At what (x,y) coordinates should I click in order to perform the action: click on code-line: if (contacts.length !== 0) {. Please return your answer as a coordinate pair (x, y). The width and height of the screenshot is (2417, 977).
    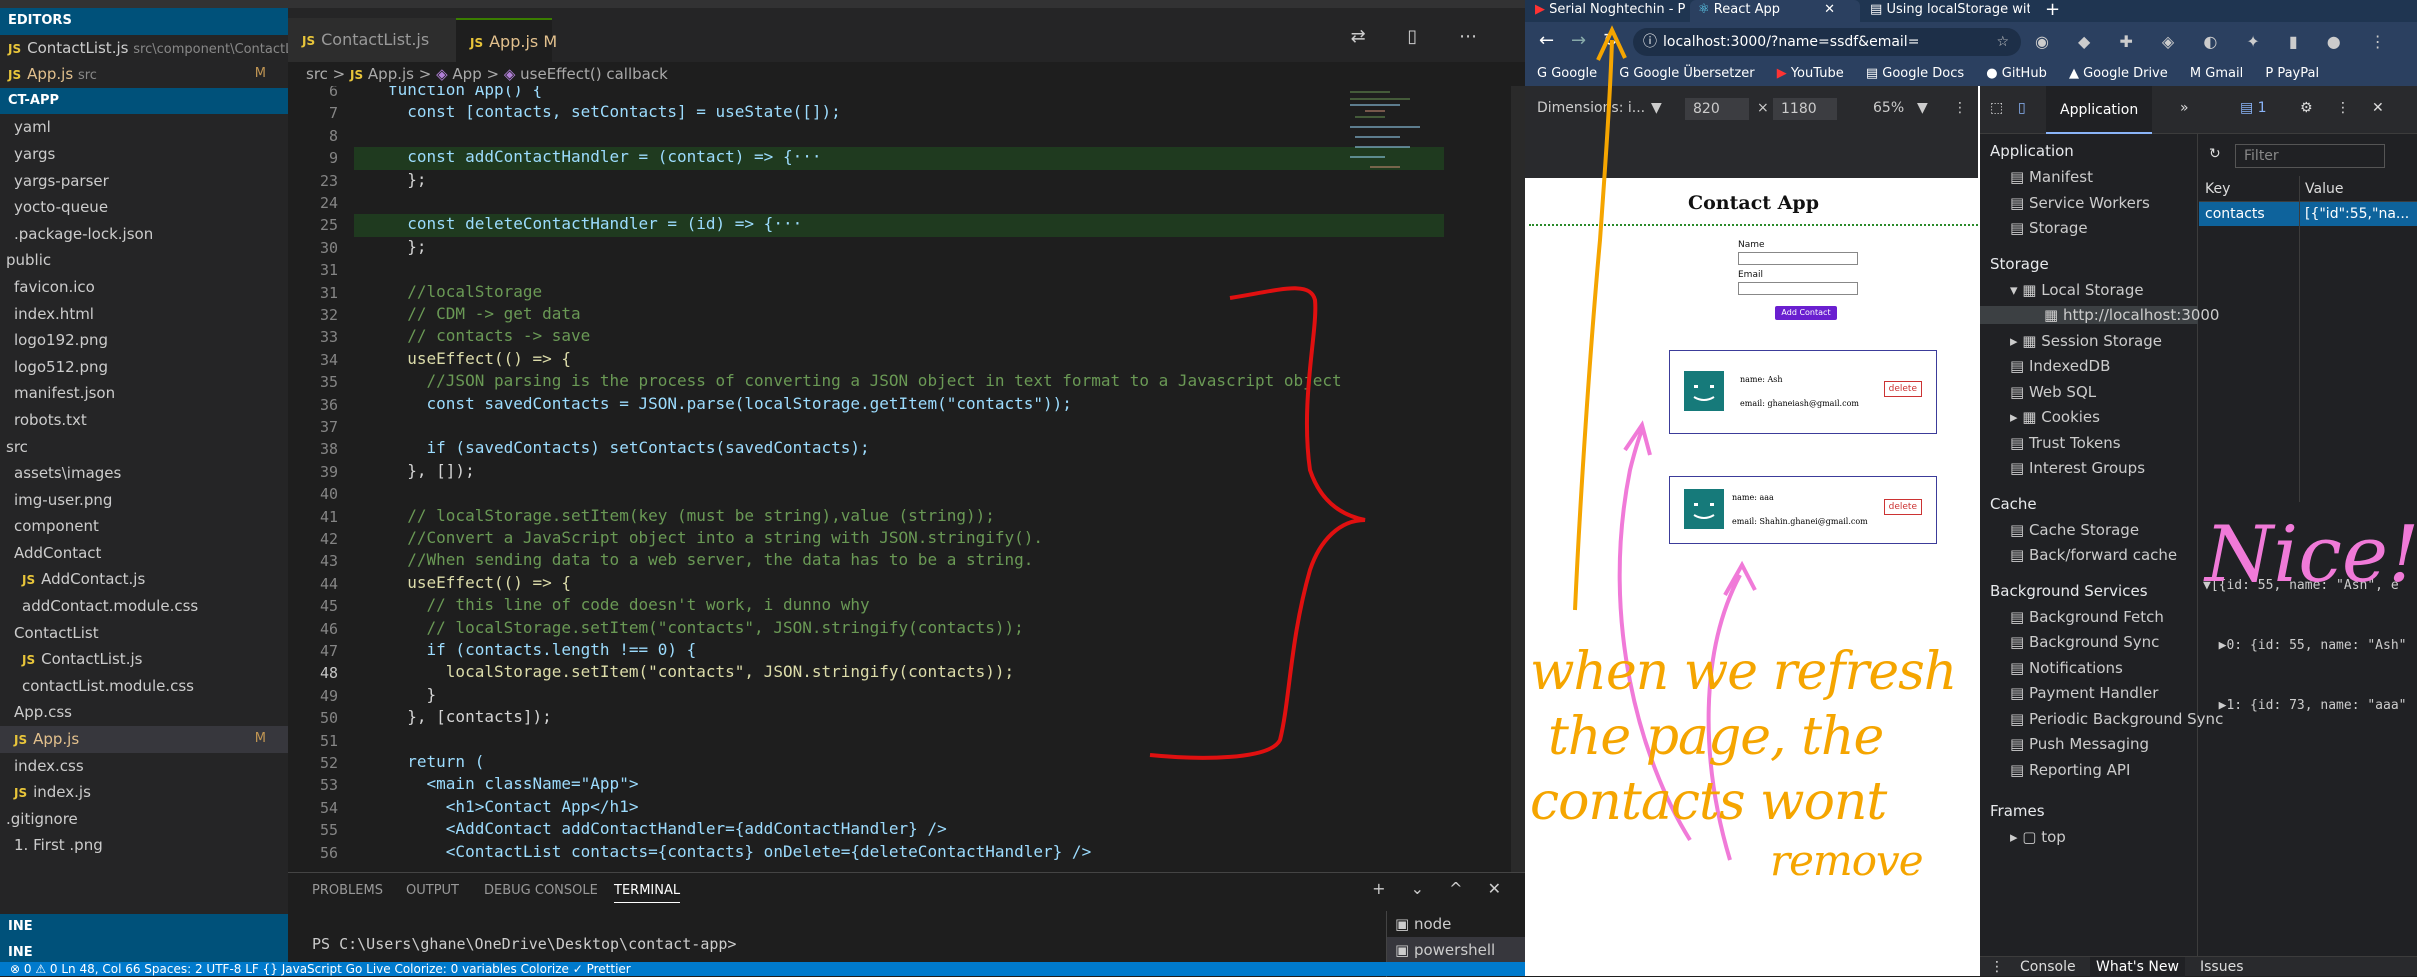
    Looking at the image, I should click on (542, 649).